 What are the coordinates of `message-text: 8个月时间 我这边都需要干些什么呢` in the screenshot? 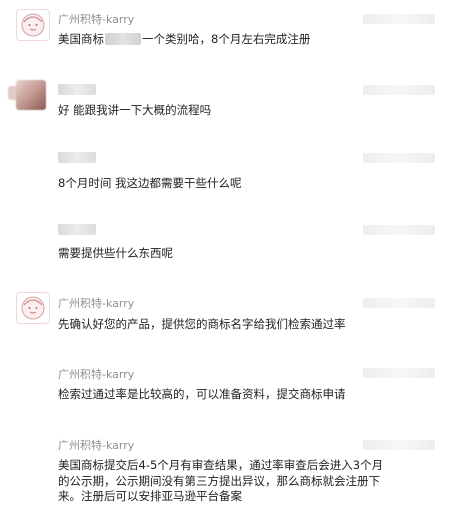 It's located at (150, 183).